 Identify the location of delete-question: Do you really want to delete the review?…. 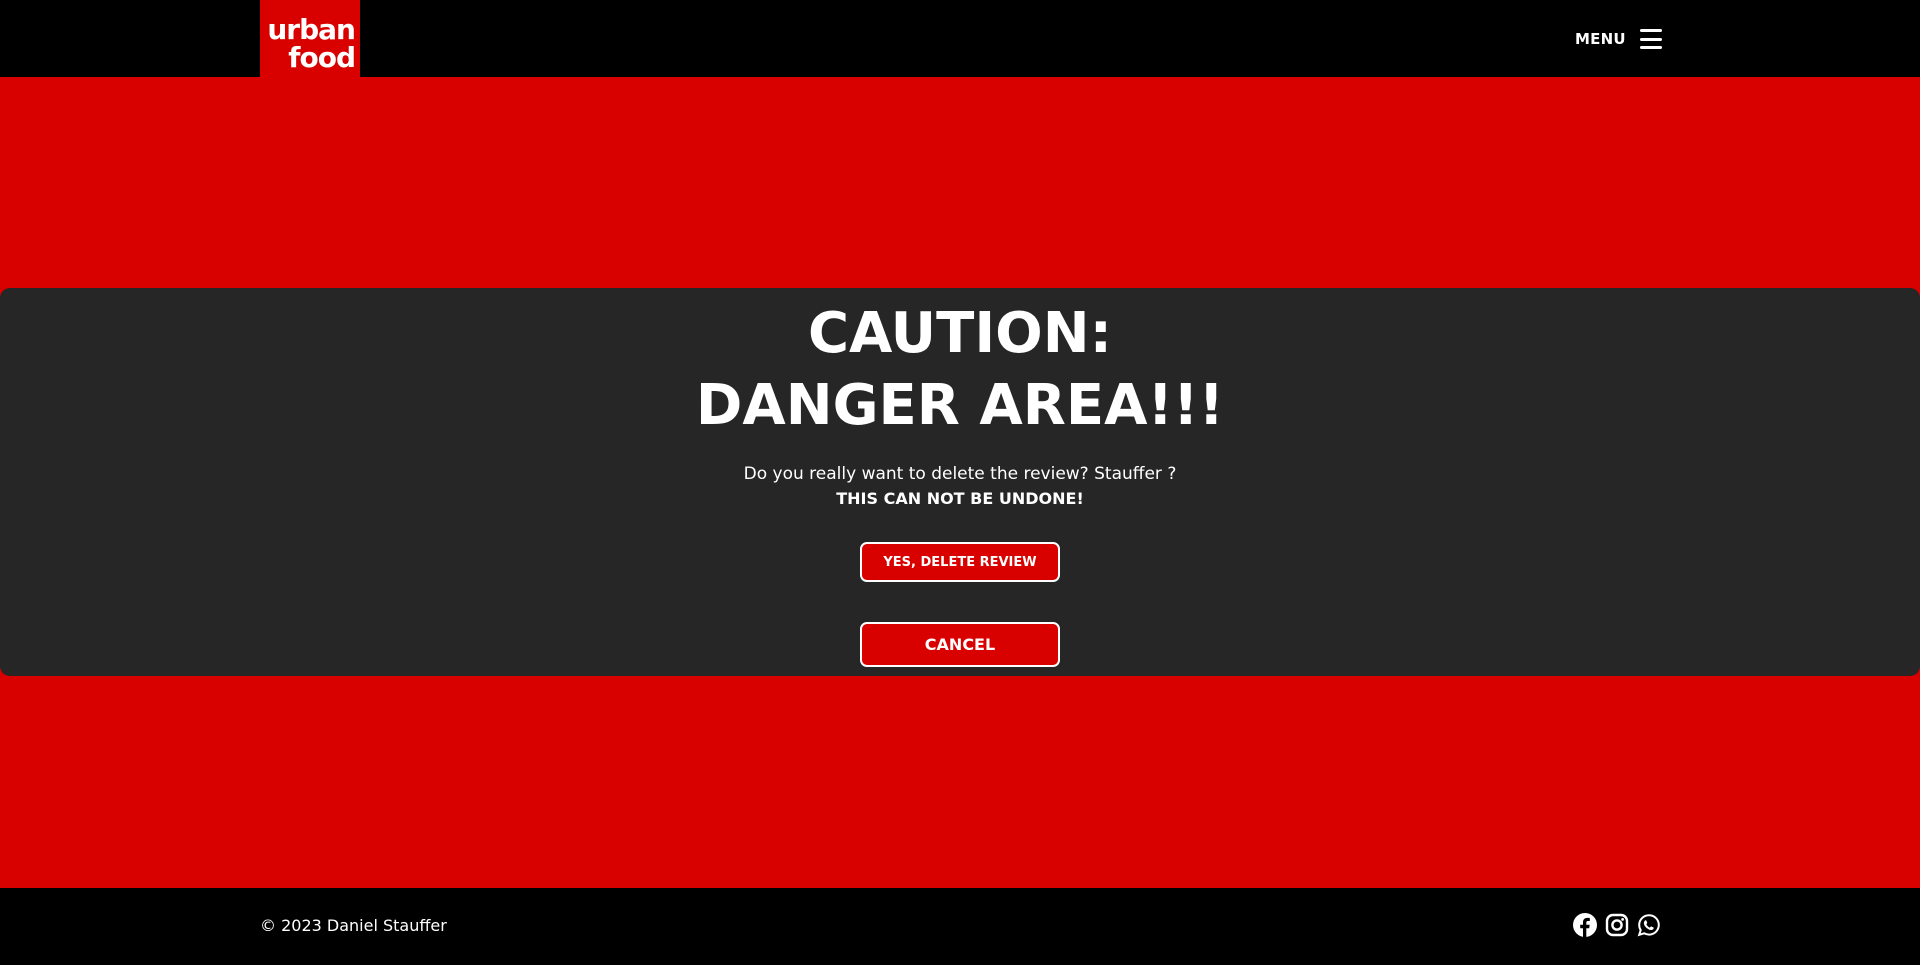
(960, 474).